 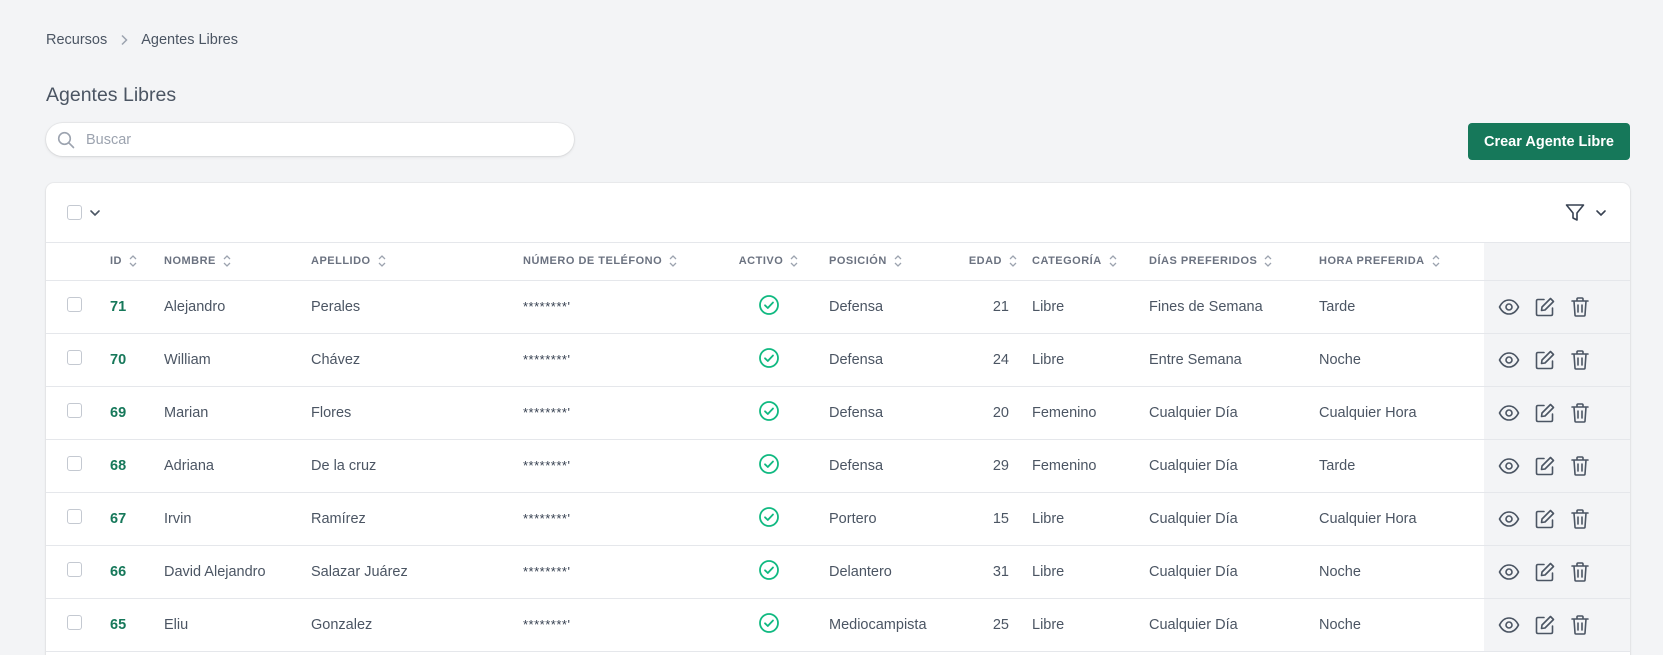 I want to click on cell-posicion: Defensa, so click(x=856, y=306).